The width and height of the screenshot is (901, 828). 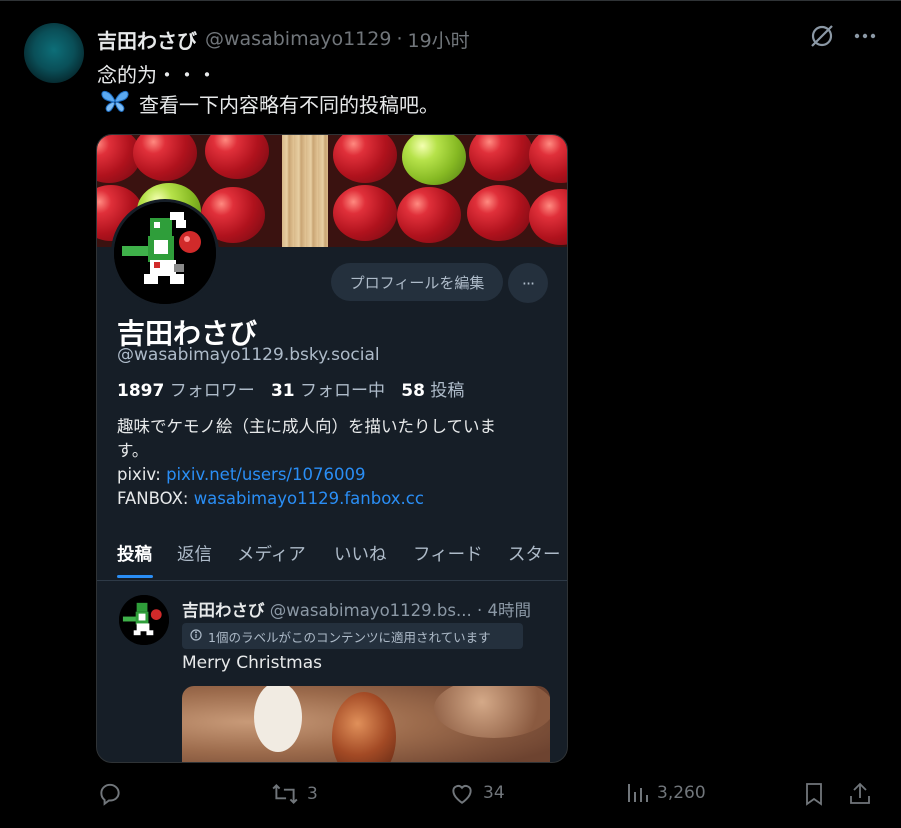 I want to click on tweet-text-line1: 念的为・・・, so click(x=157, y=75).